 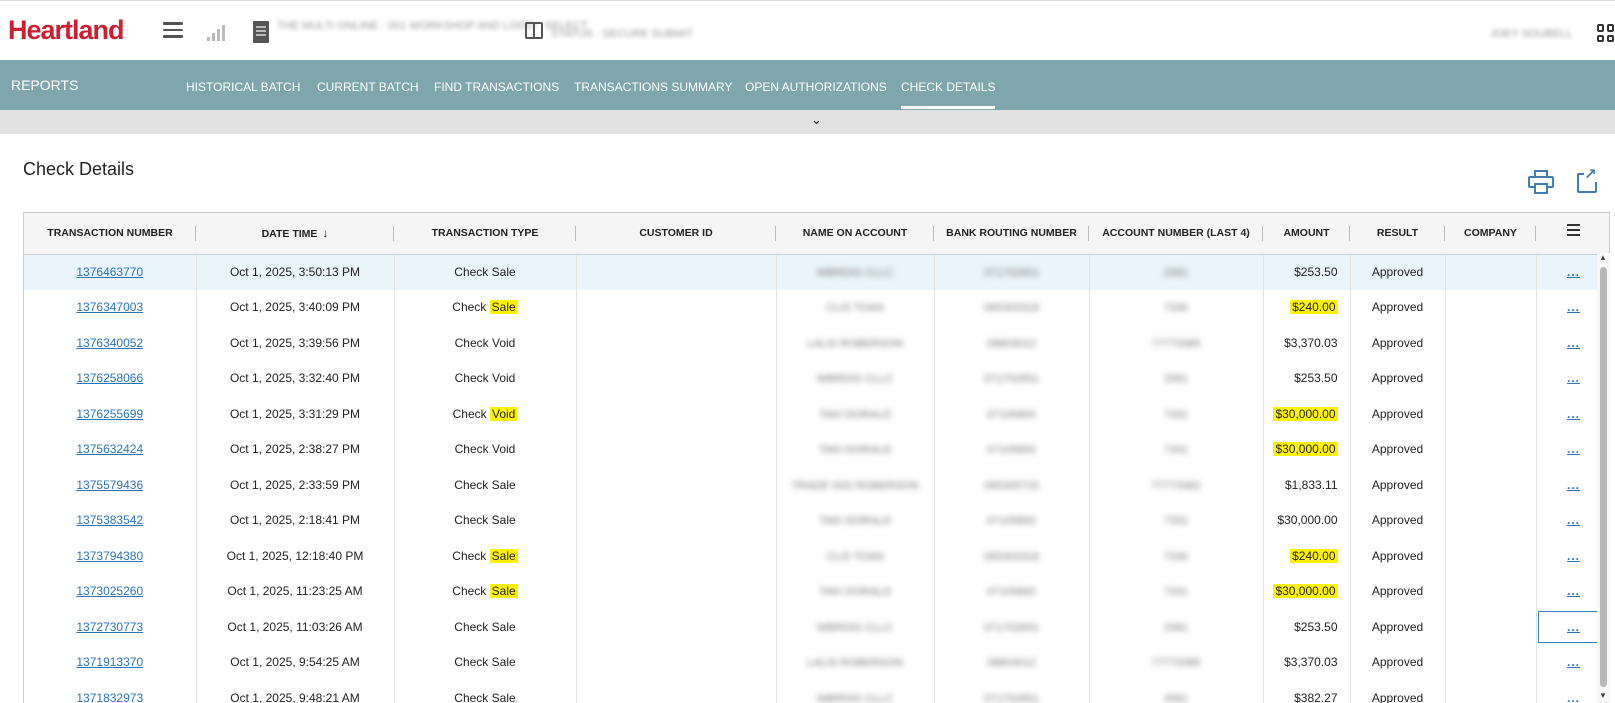 I want to click on transaction-number-cell: 1376347003, so click(x=110, y=307).